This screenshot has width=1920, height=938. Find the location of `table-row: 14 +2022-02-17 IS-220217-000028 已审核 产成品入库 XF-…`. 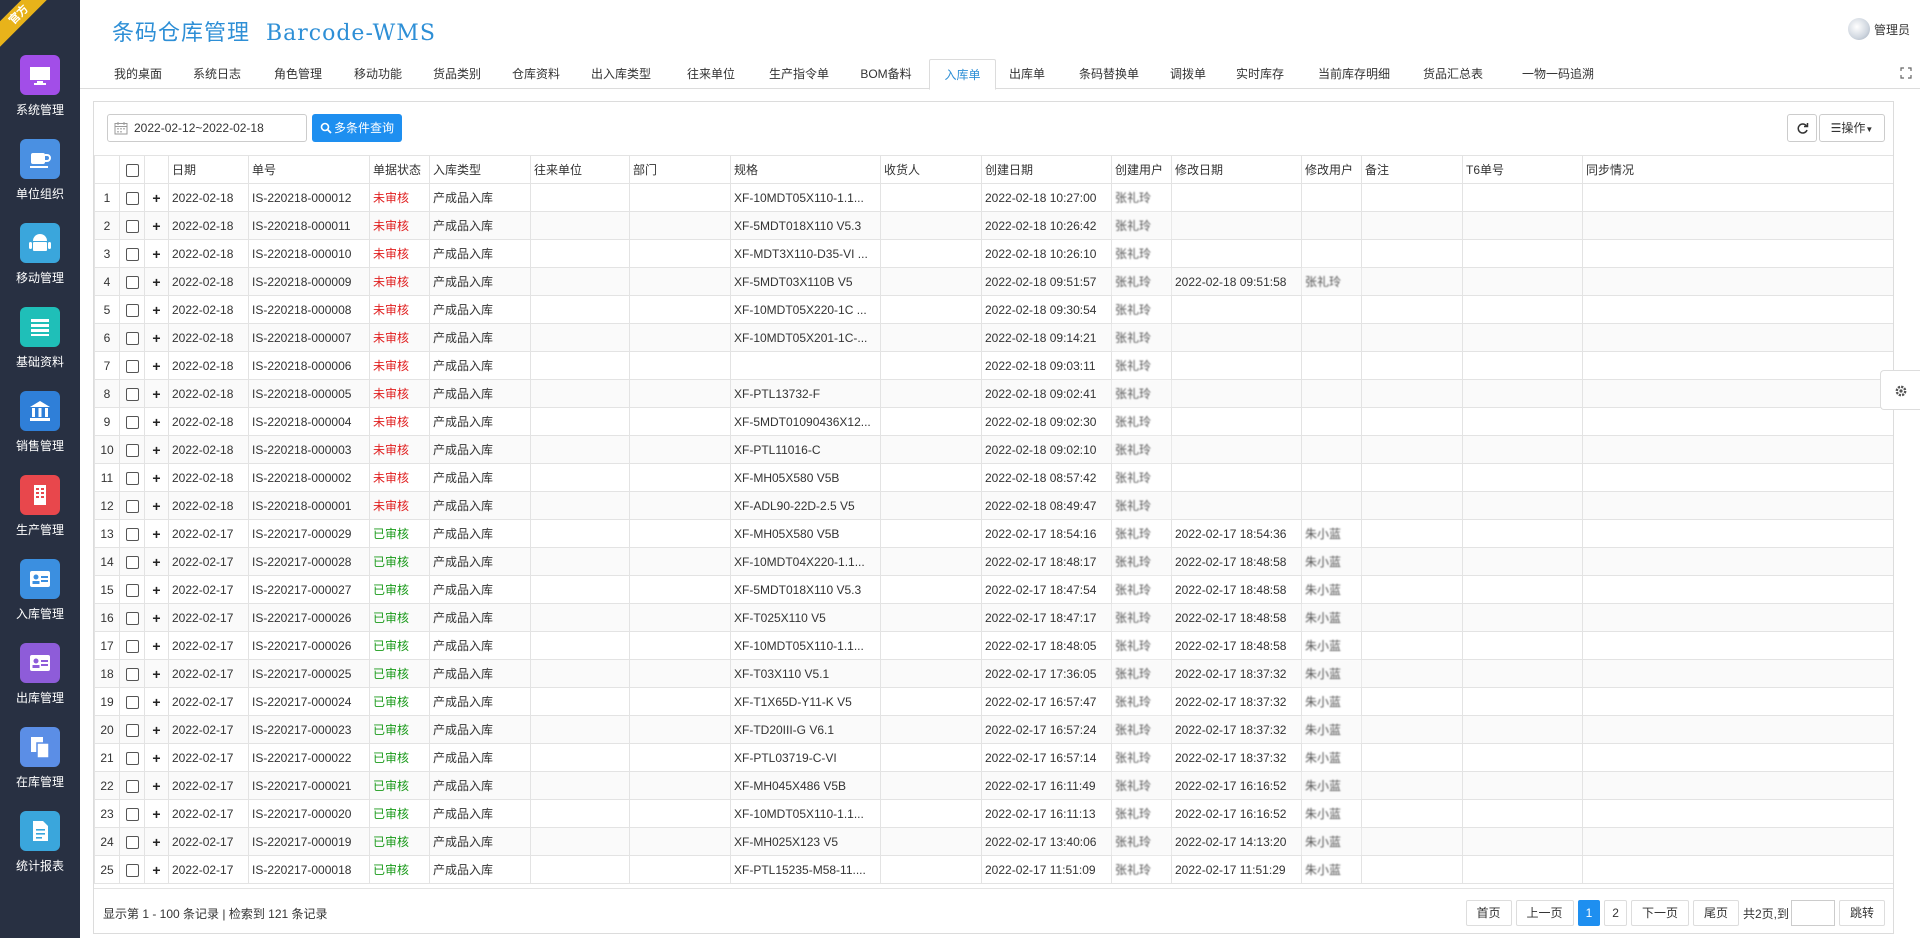

table-row: 14 +2022-02-17 IS-220217-000028 已审核 产成品入库 XF-… is located at coordinates (993, 561).